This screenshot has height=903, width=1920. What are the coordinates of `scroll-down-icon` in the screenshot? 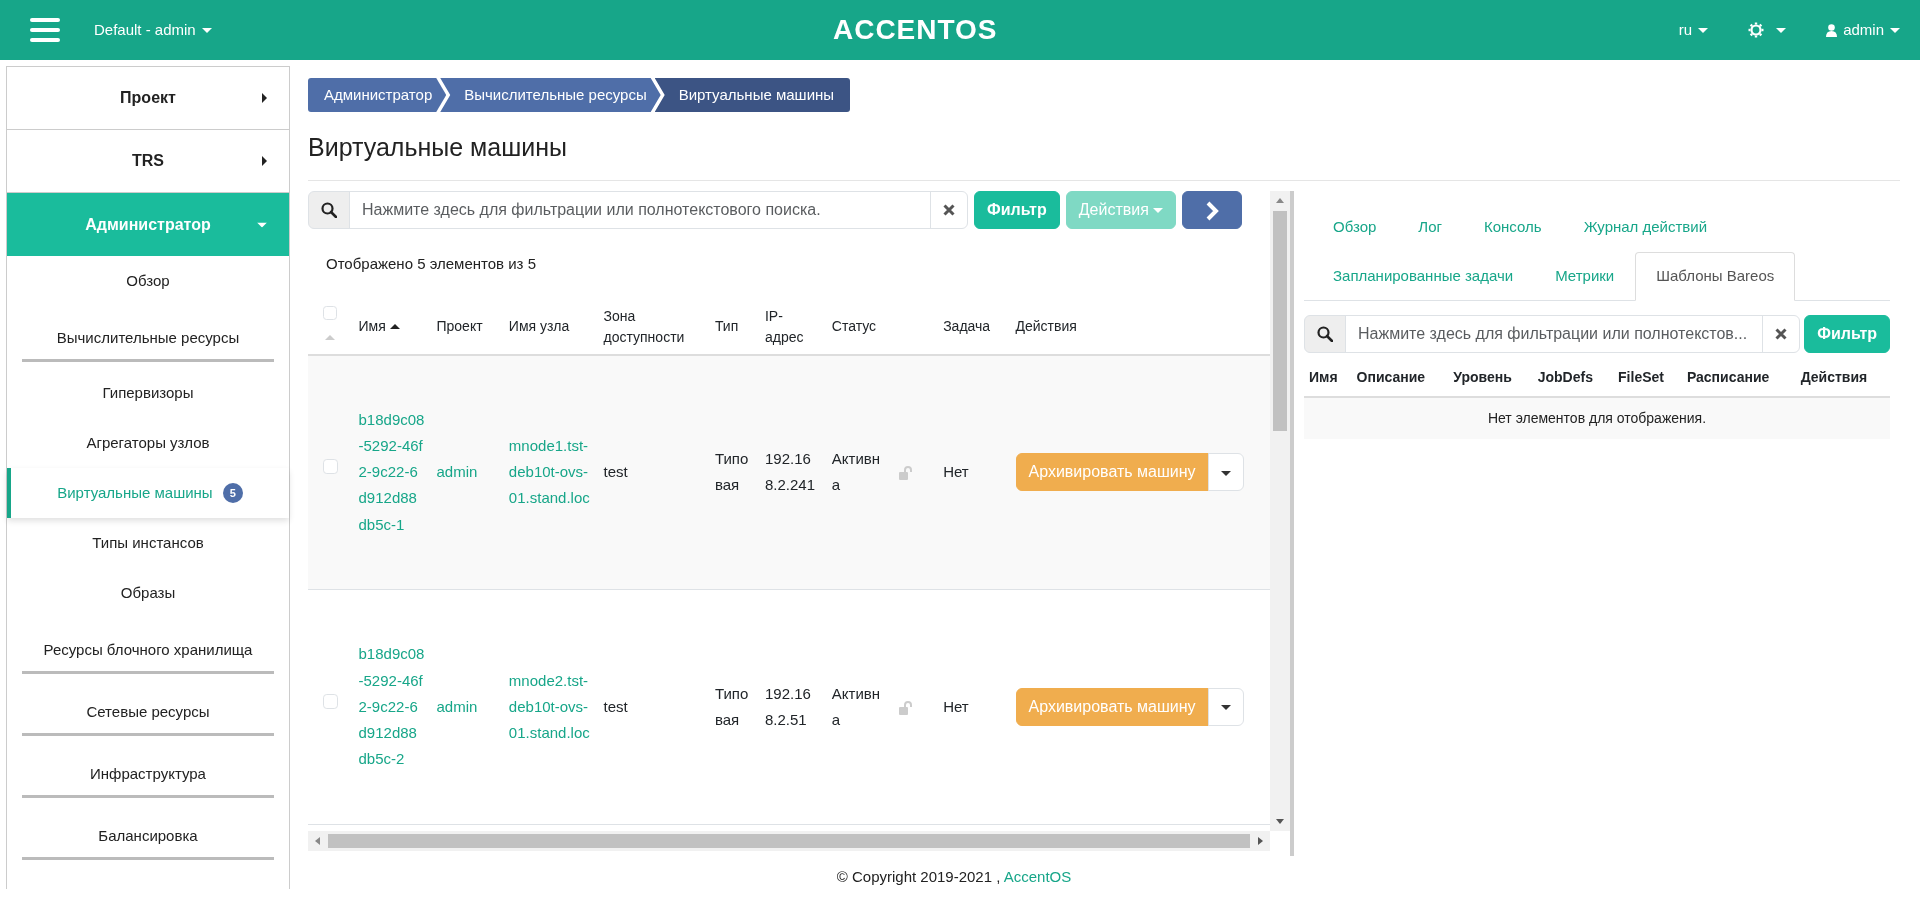 It's located at (1280, 821).